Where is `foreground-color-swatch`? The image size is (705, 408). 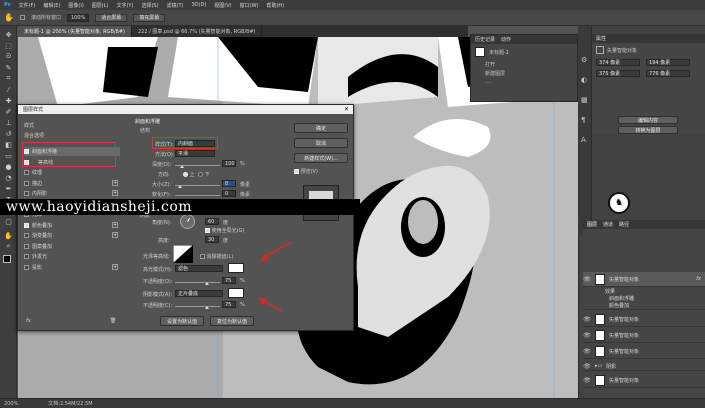 foreground-color-swatch is located at coordinates (7, 259).